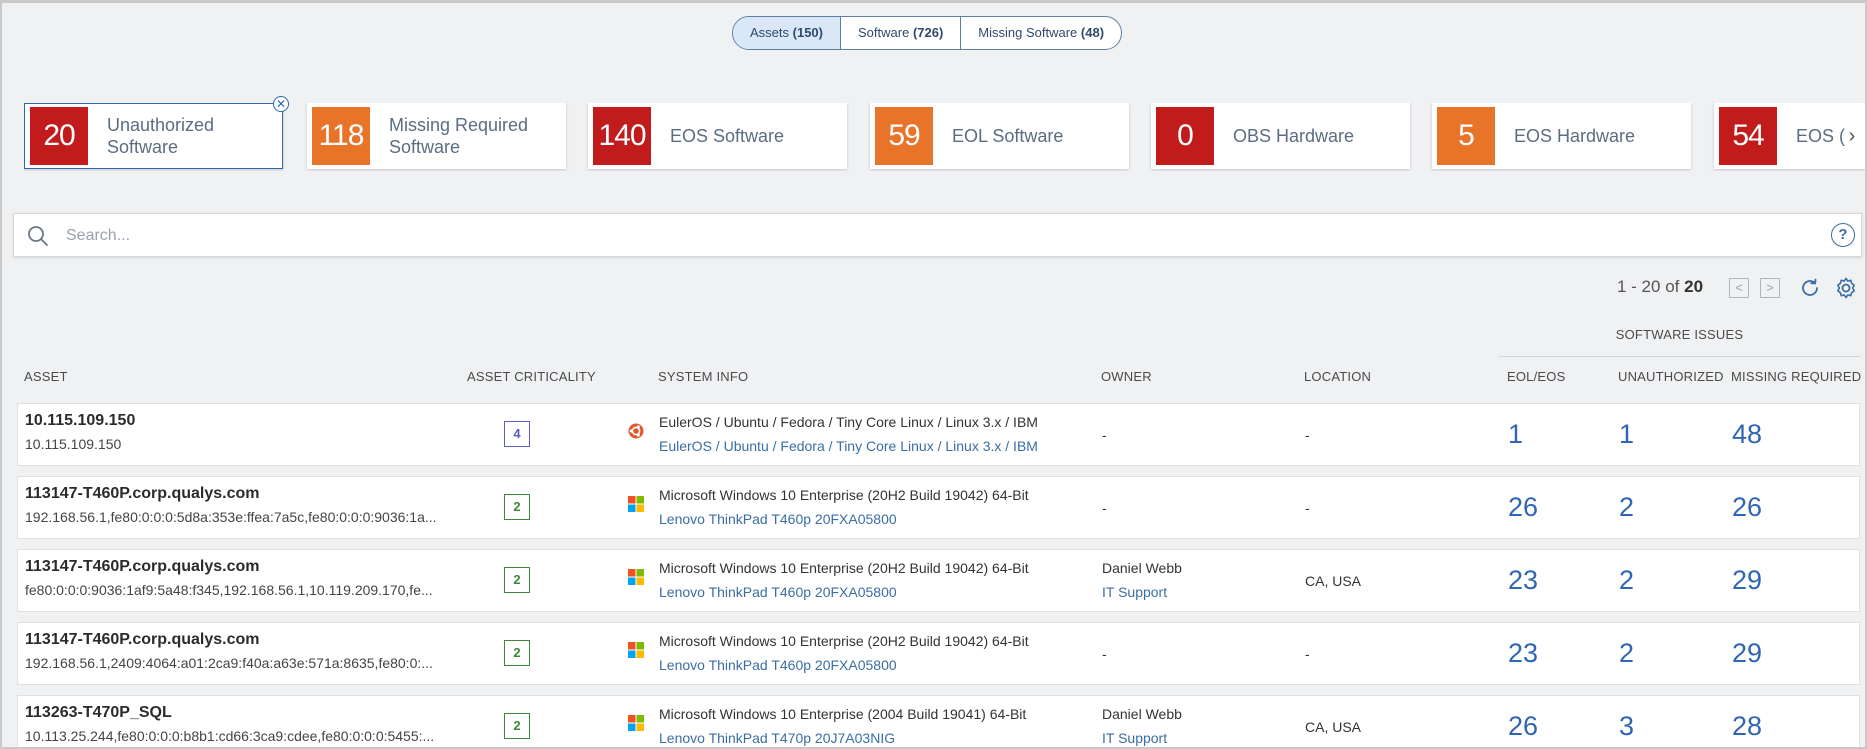 The height and width of the screenshot is (749, 1867). I want to click on tab-assets-count: (150), so click(807, 32).